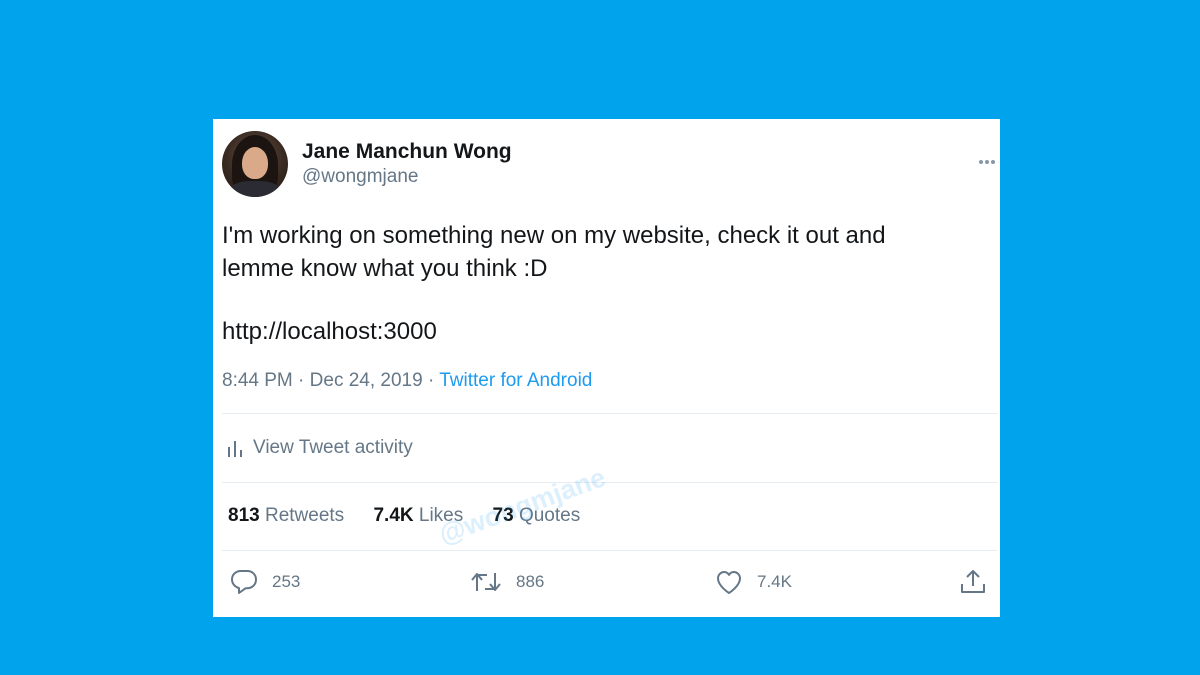 Image resolution: width=1200 pixels, height=675 pixels. What do you see at coordinates (244, 582) in the screenshot?
I see `reply-icon` at bounding box center [244, 582].